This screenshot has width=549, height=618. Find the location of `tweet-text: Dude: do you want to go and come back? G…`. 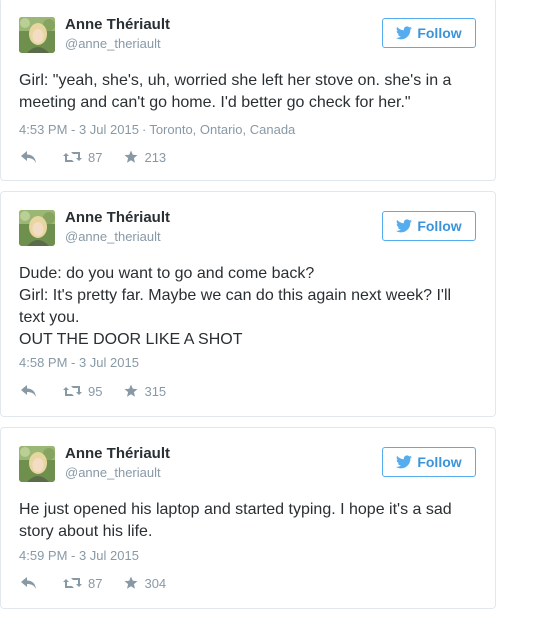

tweet-text: Dude: do you want to go and come back? G… is located at coordinates (235, 306).